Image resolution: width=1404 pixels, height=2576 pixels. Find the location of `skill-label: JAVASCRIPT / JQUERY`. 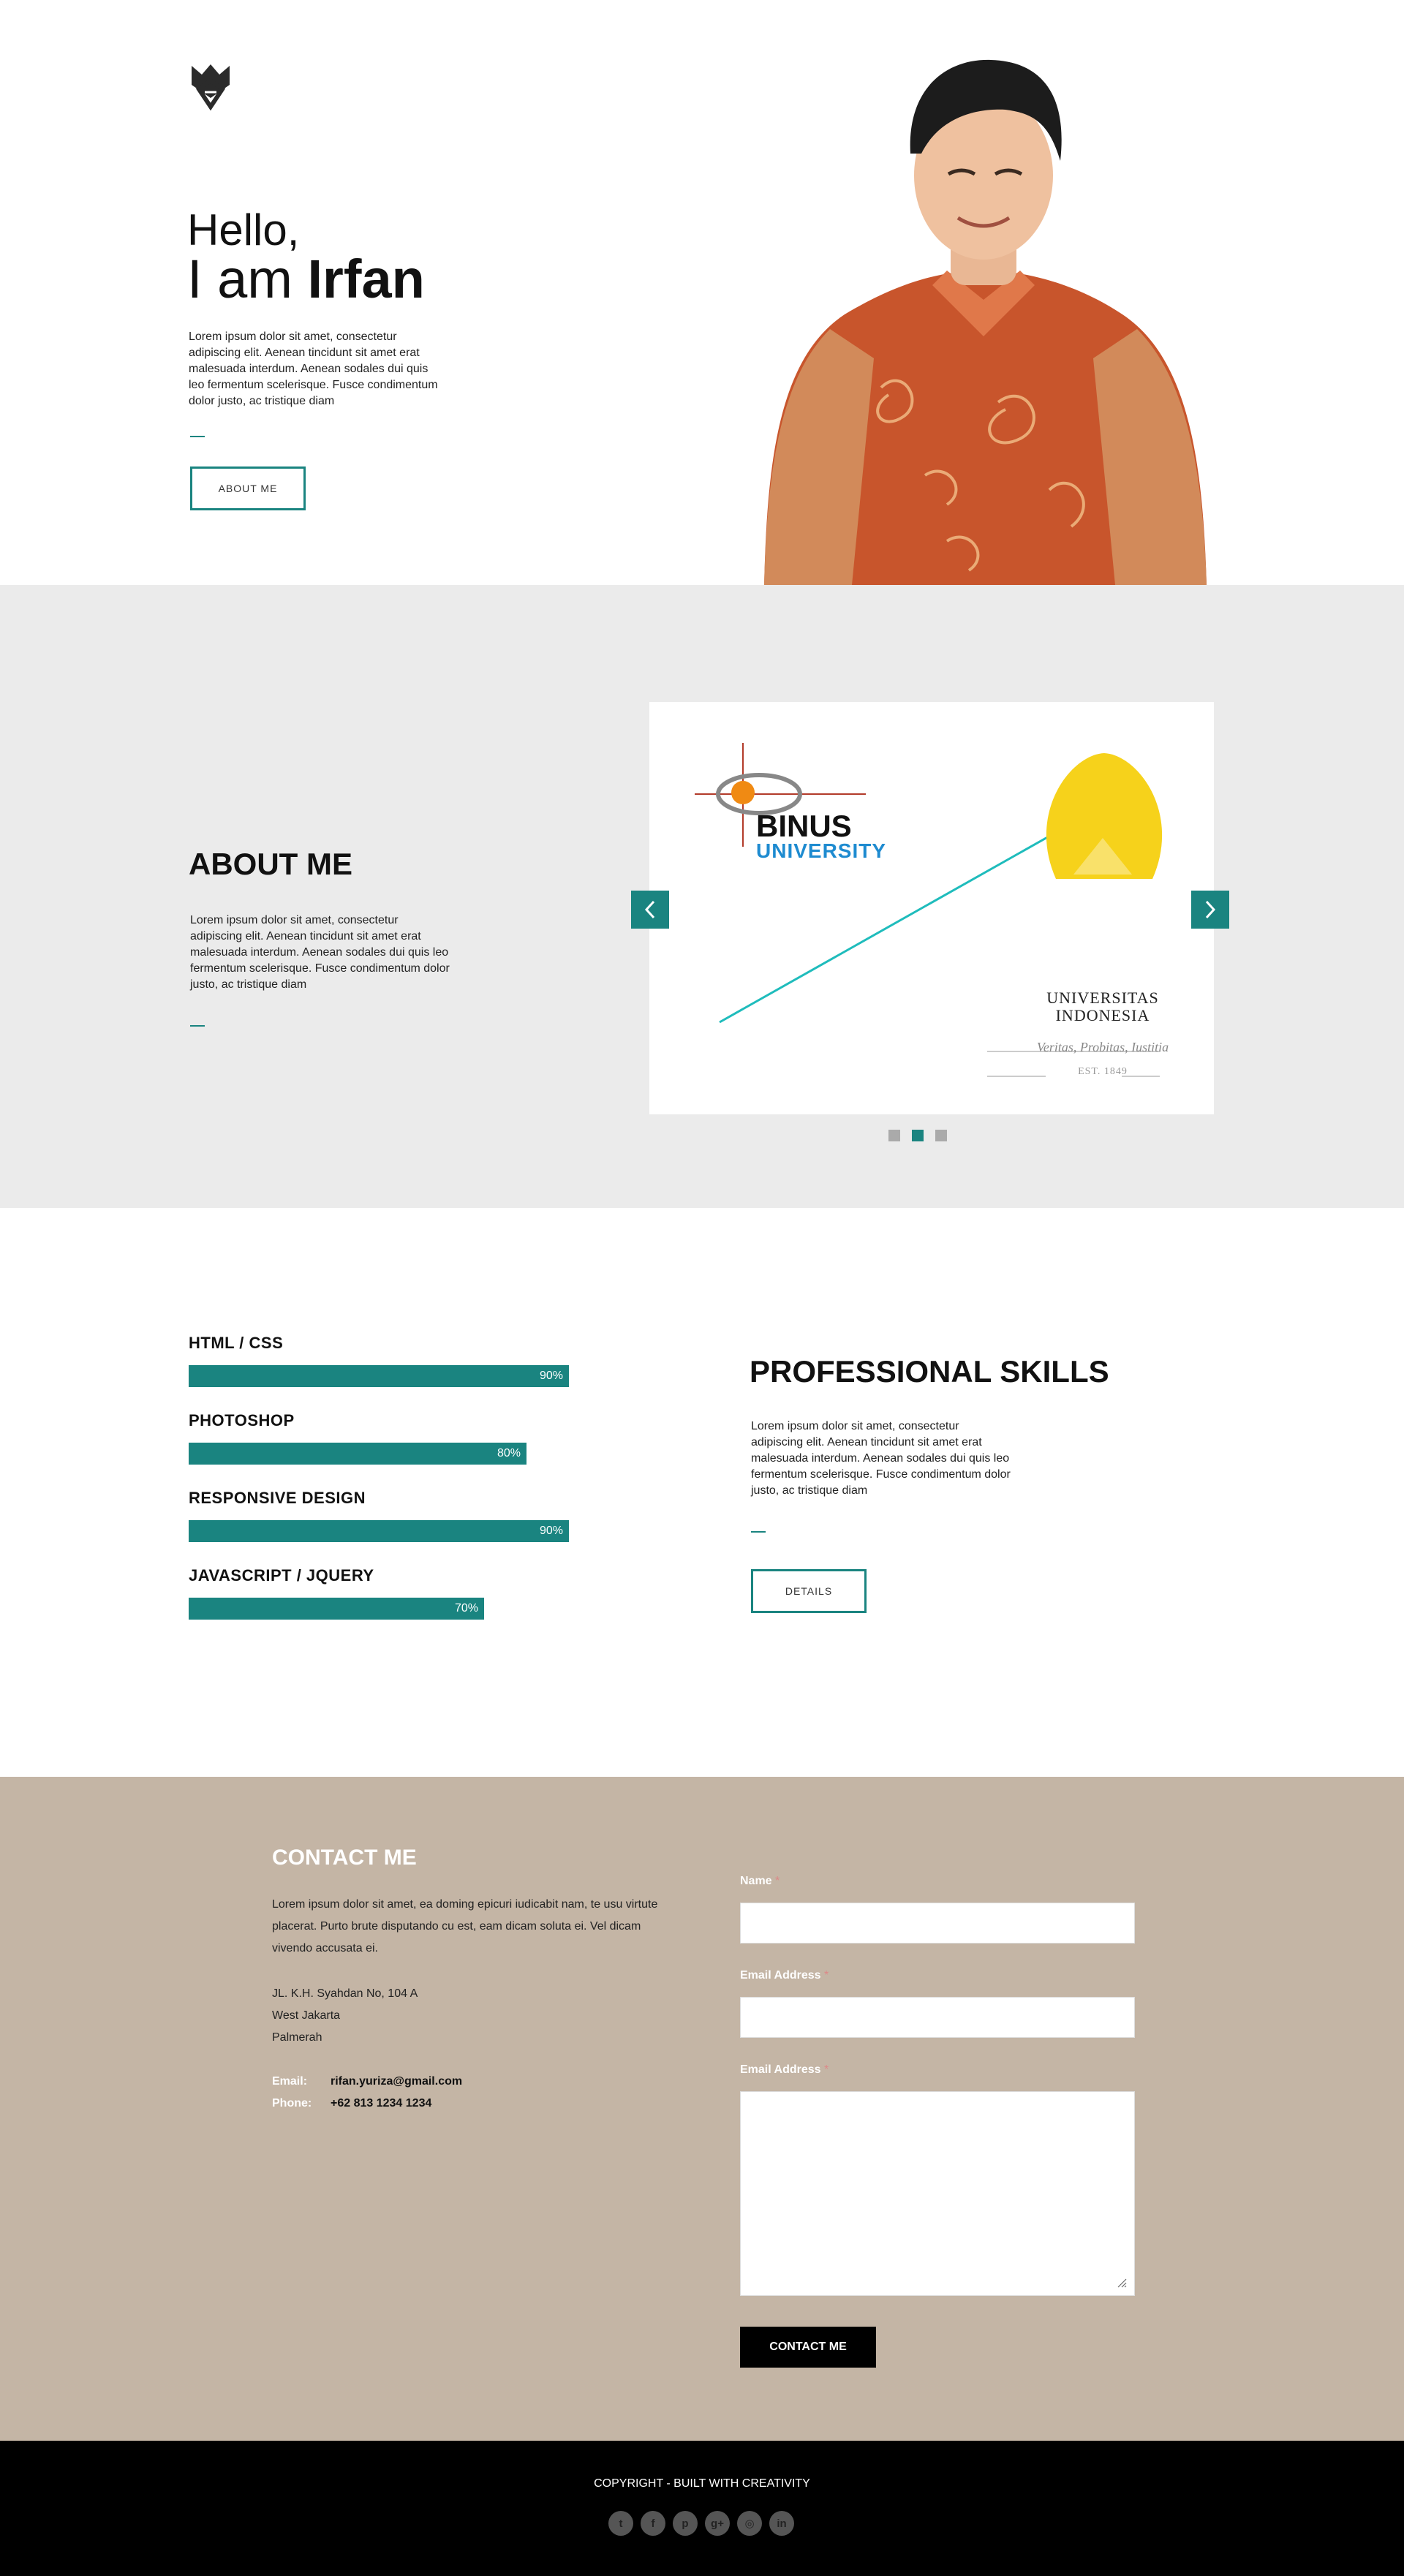

skill-label: JAVASCRIPT / JQUERY is located at coordinates (281, 1575).